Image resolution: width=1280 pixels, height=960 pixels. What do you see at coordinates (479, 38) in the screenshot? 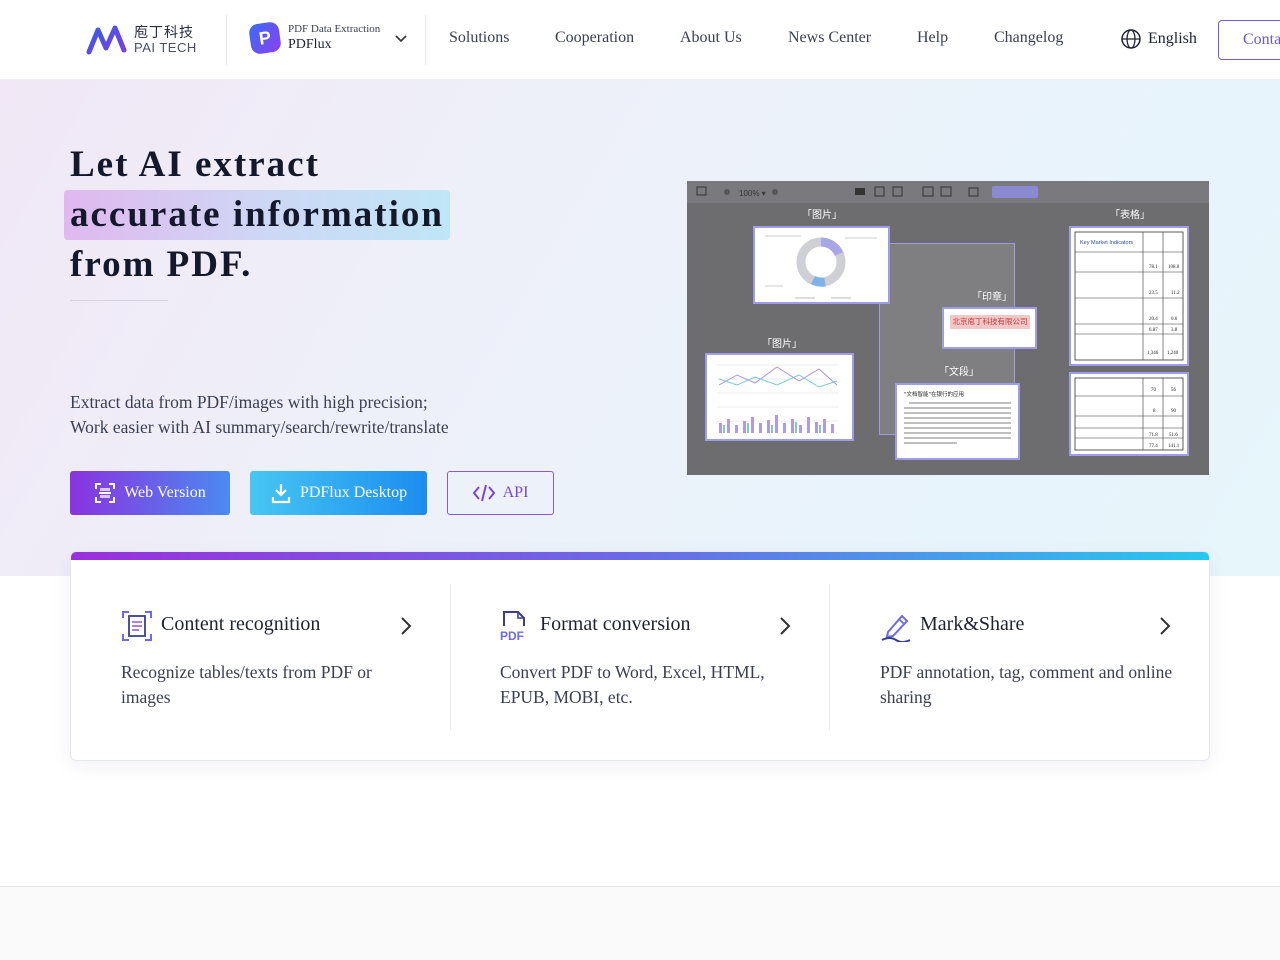
I see `nav-solutions: Solutions` at bounding box center [479, 38].